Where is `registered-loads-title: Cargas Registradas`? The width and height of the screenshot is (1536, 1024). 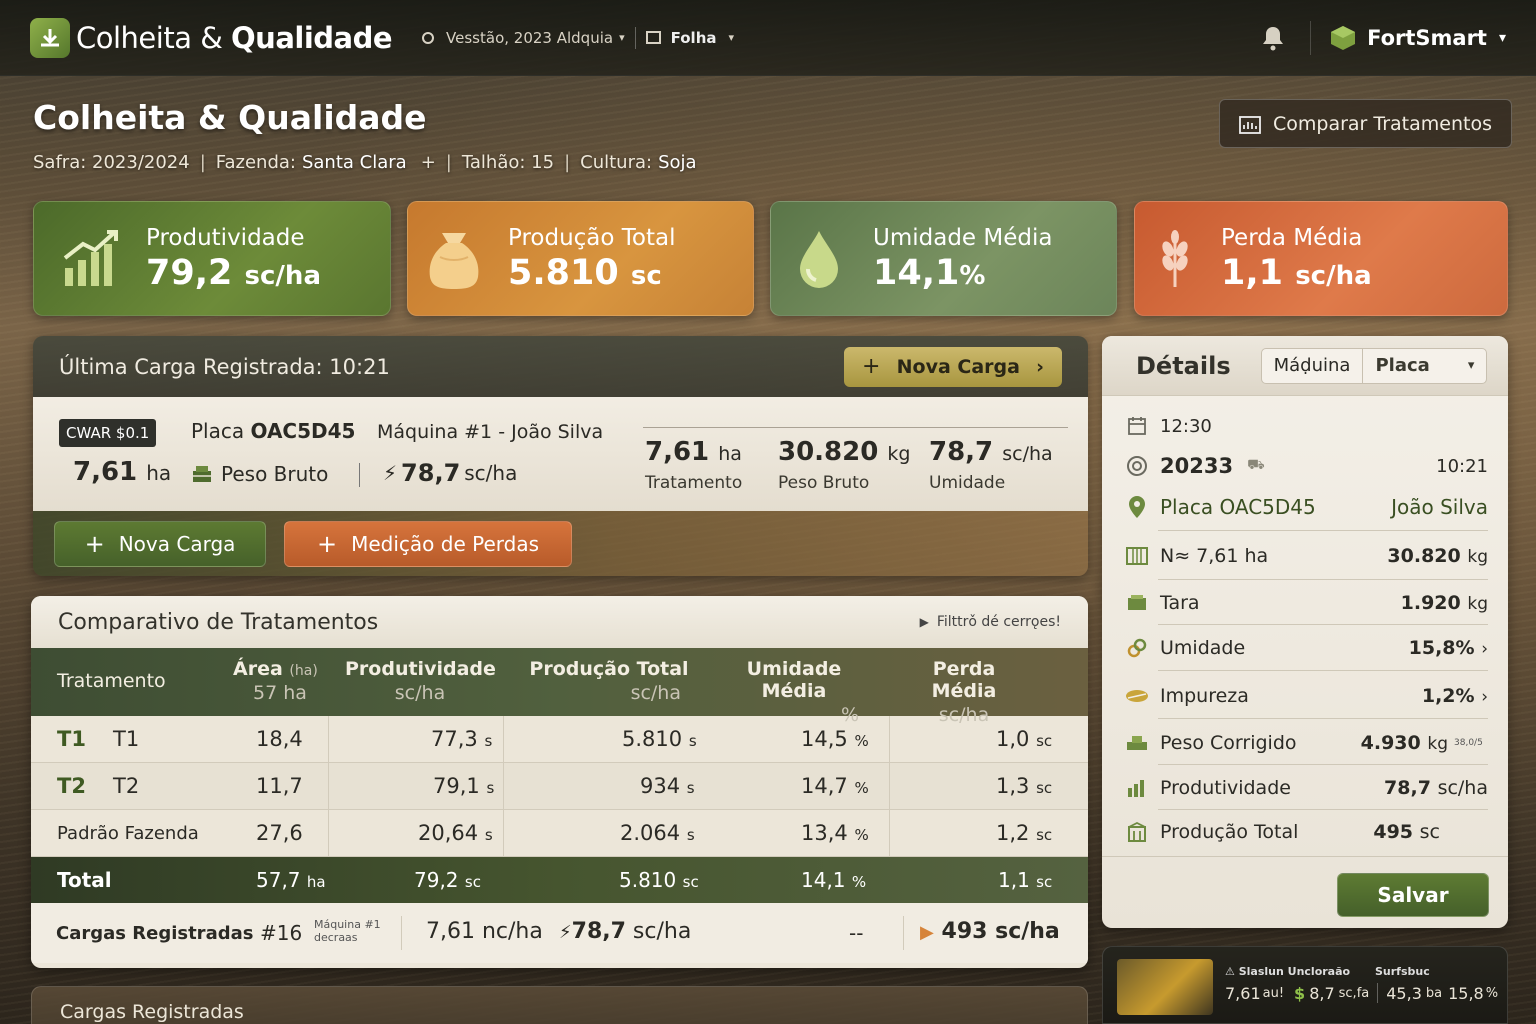
registered-loads-title: Cargas Registradas is located at coordinates (152, 1012).